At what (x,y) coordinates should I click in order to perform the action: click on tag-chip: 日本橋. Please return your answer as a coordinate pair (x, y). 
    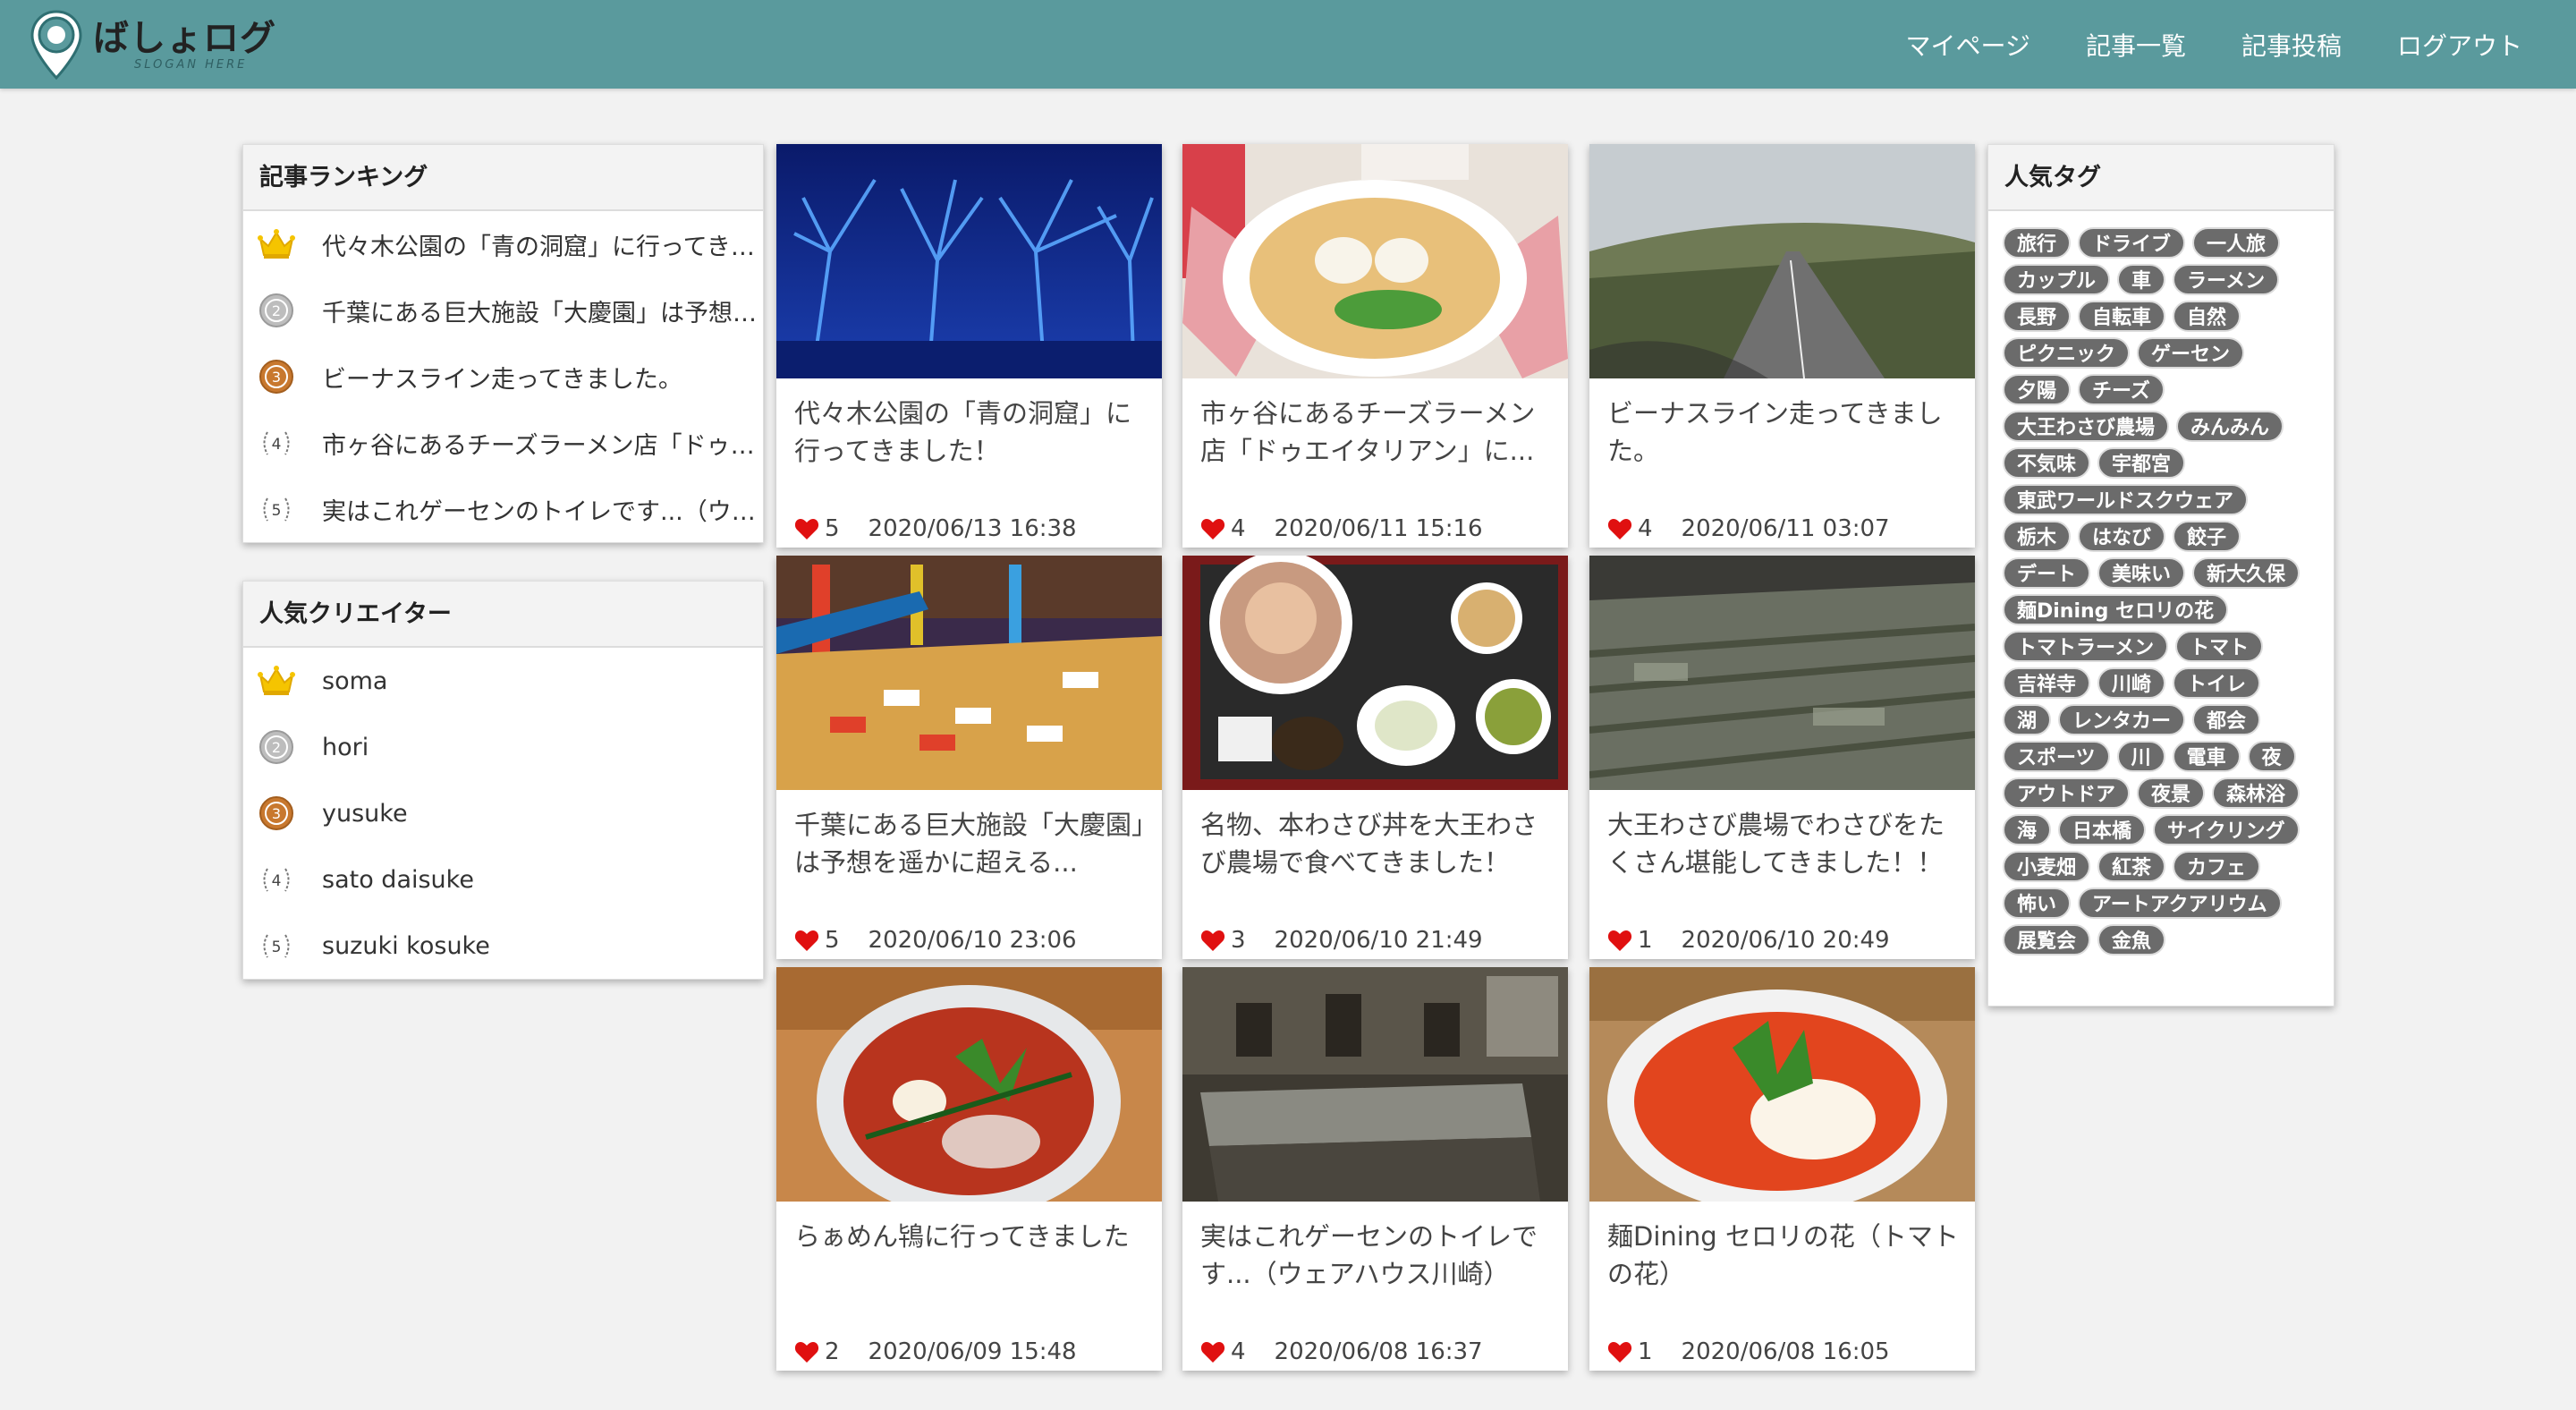
    Looking at the image, I should click on (2102, 830).